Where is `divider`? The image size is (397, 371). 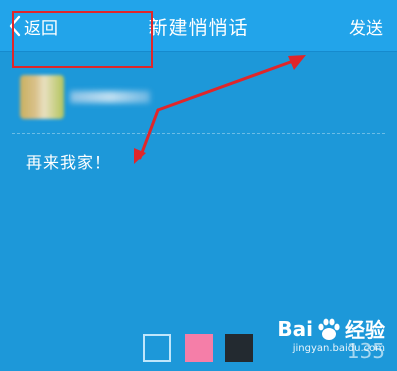 divider is located at coordinates (198, 133).